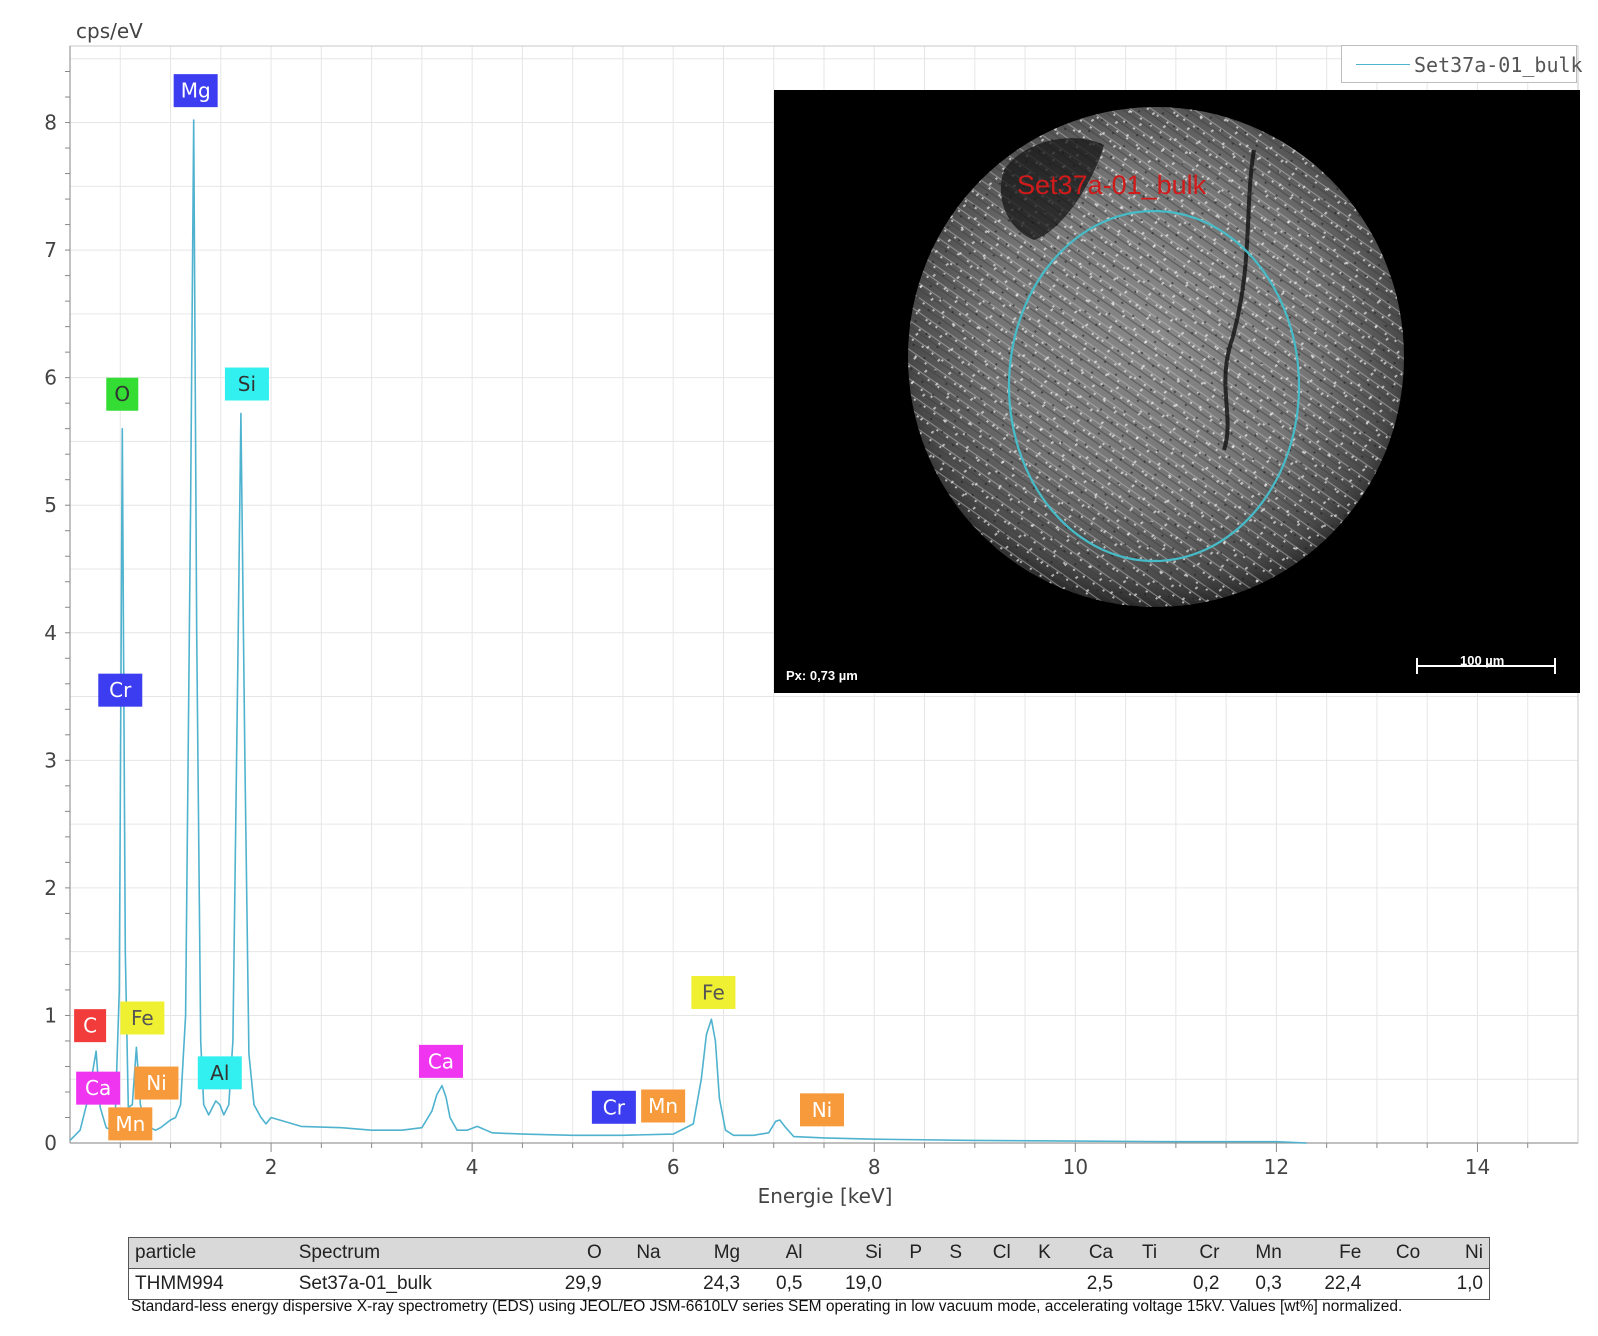 The height and width of the screenshot is (1336, 1598). Describe the element at coordinates (50, 505) in the screenshot. I see `y-tick-label: 5` at that location.